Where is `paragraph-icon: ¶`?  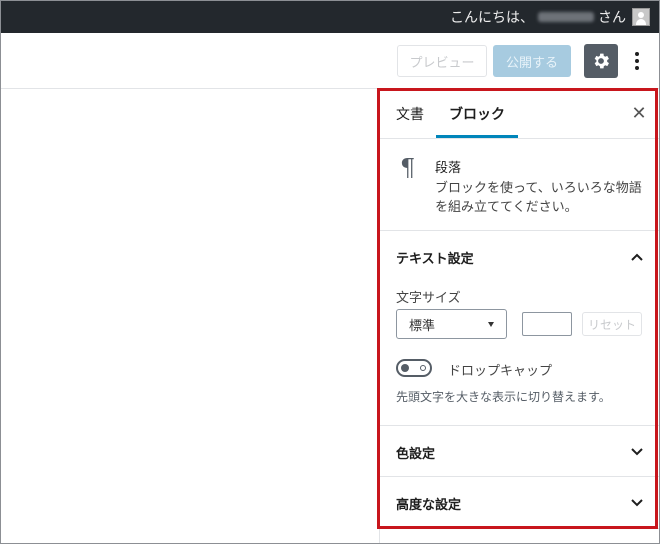 paragraph-icon: ¶ is located at coordinates (408, 168).